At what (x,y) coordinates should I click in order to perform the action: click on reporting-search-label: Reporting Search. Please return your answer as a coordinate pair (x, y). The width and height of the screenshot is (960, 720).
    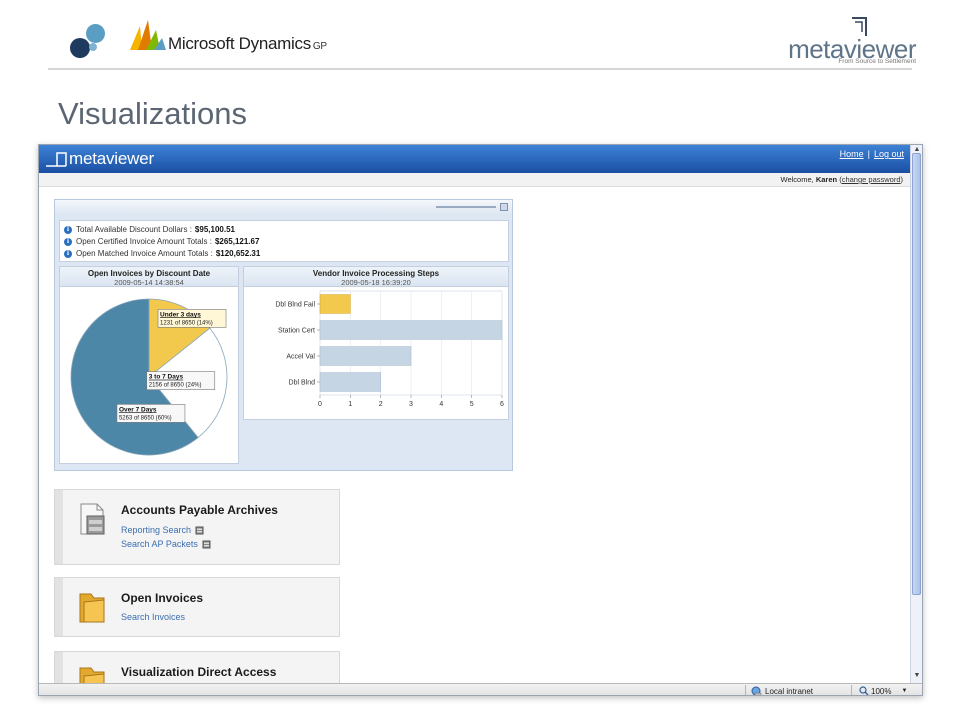
    Looking at the image, I should click on (156, 530).